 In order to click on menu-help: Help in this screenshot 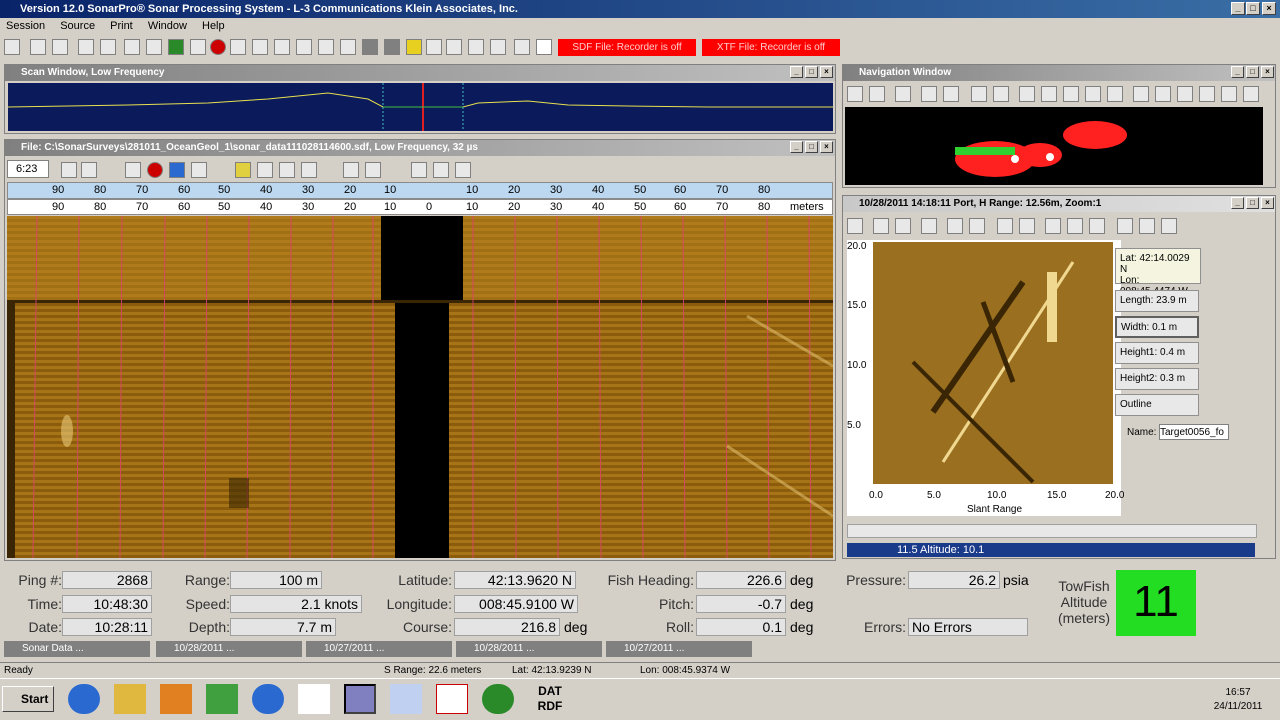, I will do `click(213, 26)`.